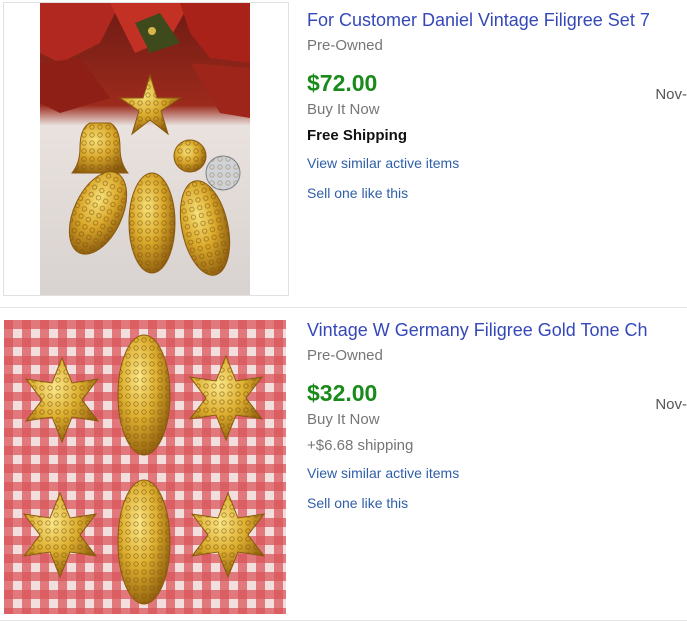  What do you see at coordinates (497, 330) in the screenshot?
I see `listing-title-link: Vintage W Germany Filigree Gold Tone Ch` at bounding box center [497, 330].